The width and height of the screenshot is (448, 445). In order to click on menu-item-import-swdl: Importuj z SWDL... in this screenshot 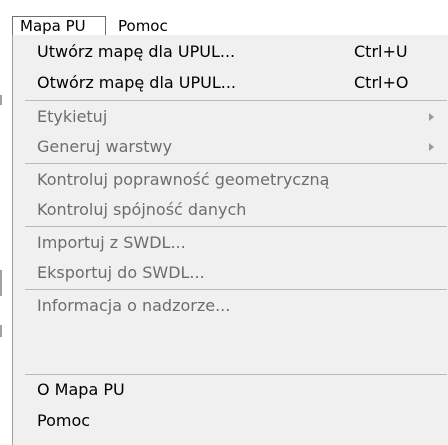, I will do `click(230, 243)`.